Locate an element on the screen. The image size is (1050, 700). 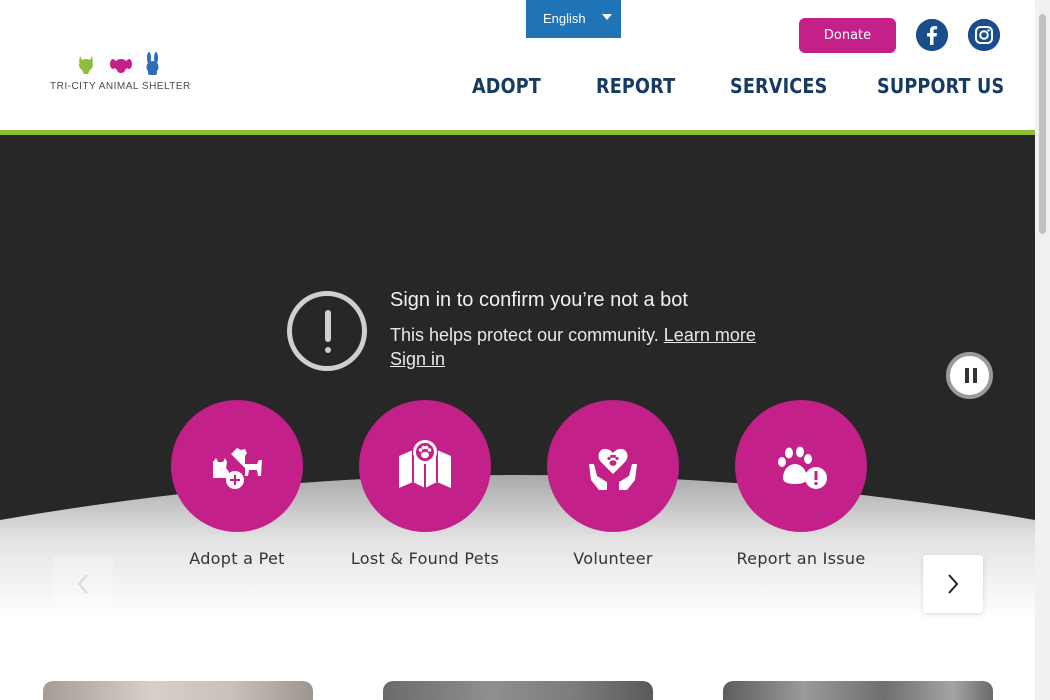
quick-link-label: Lost & Found Pets is located at coordinates (425, 558).